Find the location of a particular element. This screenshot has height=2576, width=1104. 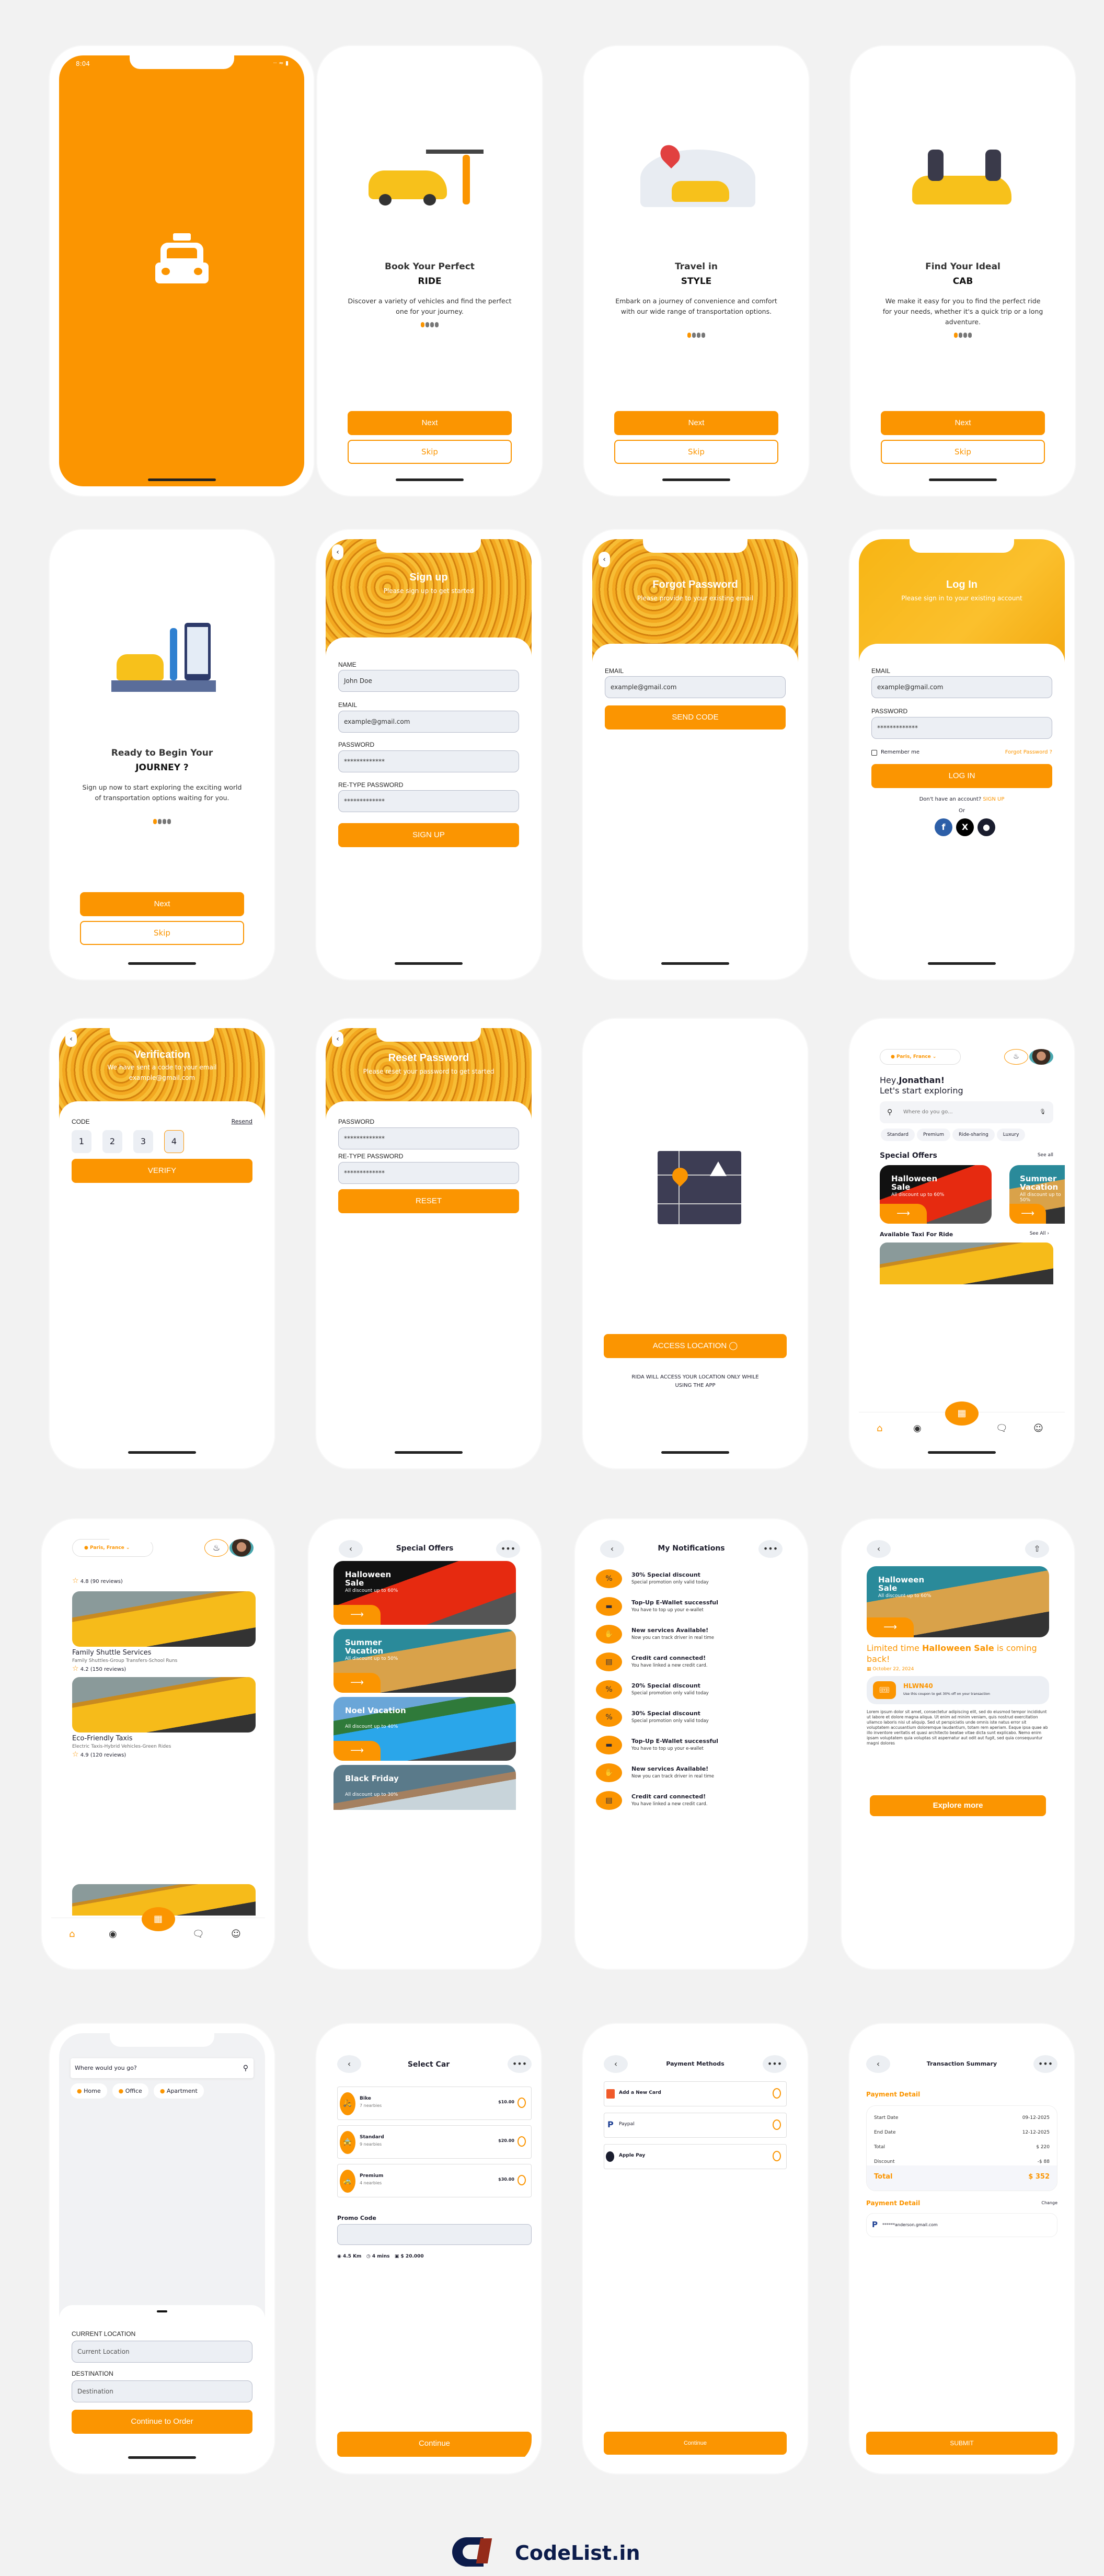

chip-premium: Premium is located at coordinates (933, 1135).